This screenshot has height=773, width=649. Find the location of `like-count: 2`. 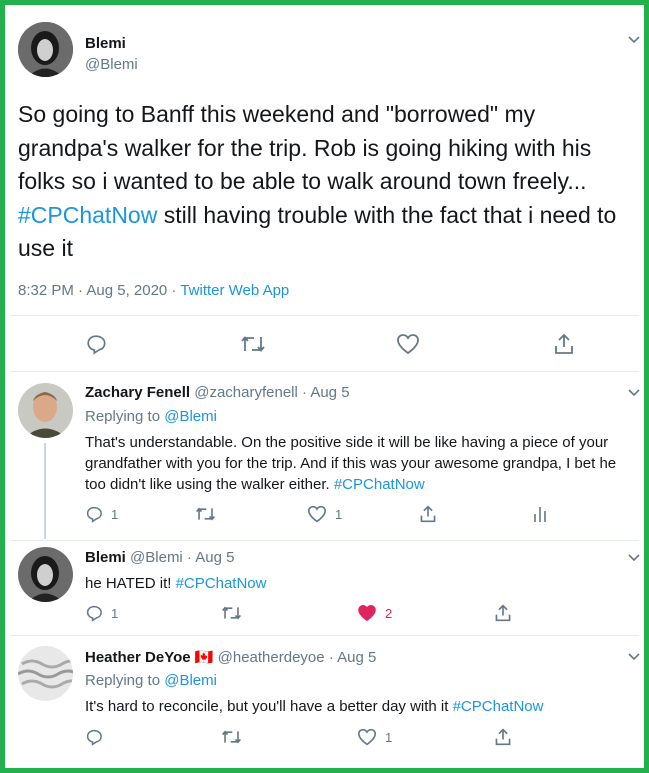

like-count: 2 is located at coordinates (389, 613).